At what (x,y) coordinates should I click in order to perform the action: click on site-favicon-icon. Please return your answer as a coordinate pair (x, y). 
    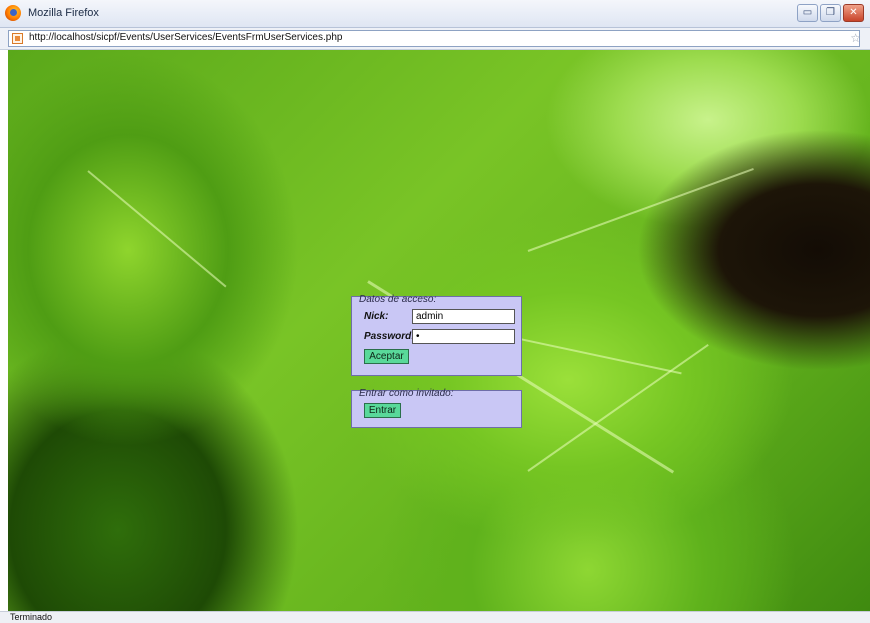
    Looking at the image, I should click on (17, 38).